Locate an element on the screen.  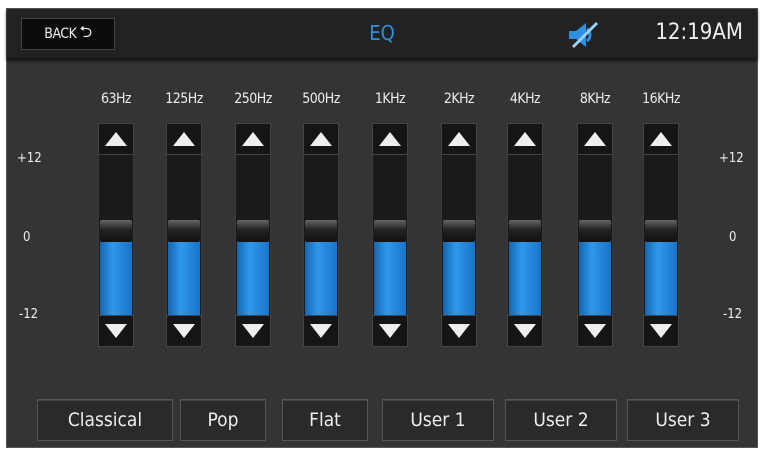
mute-icon is located at coordinates (584, 35).